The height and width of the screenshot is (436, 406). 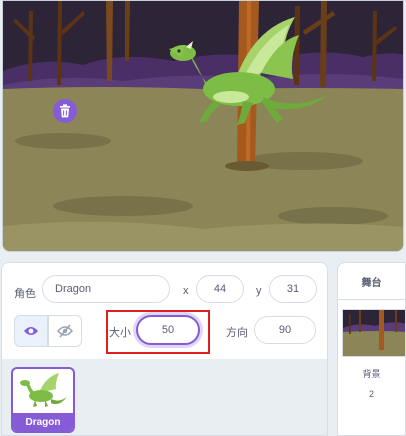 I want to click on backdrops-count: 2, so click(x=371, y=394).